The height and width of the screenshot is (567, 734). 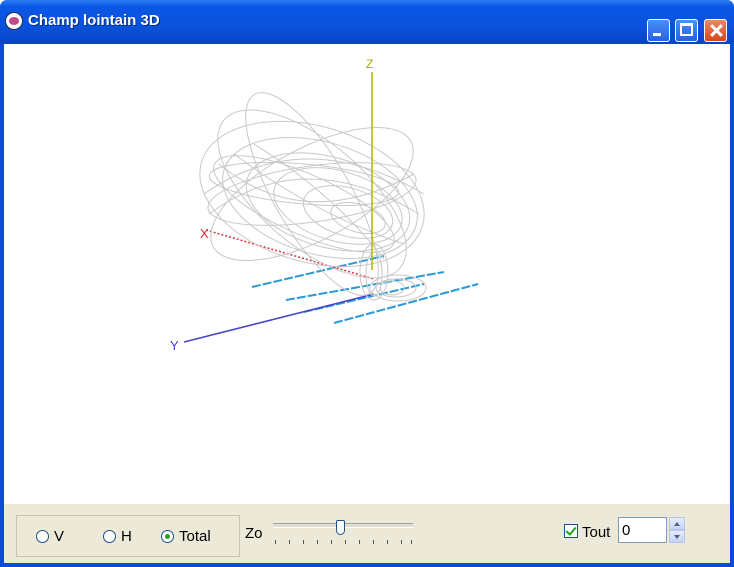 I want to click on array-lines, so click(x=365, y=289).